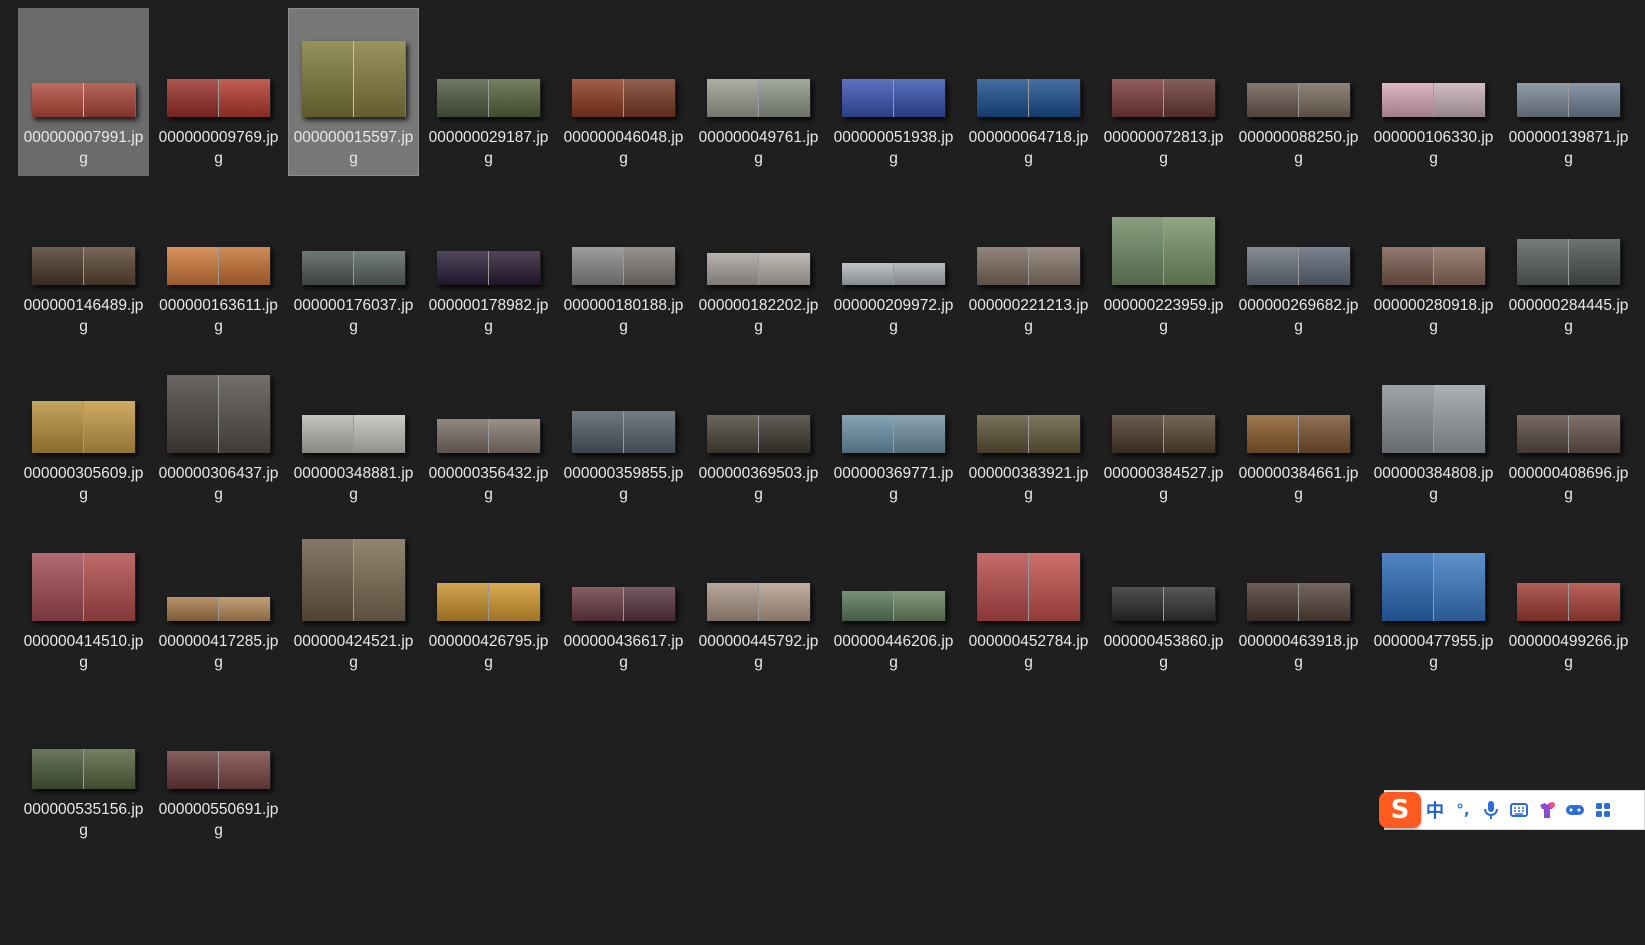 Image resolution: width=1645 pixels, height=945 pixels. What do you see at coordinates (1547, 810) in the screenshot?
I see `skin-icon` at bounding box center [1547, 810].